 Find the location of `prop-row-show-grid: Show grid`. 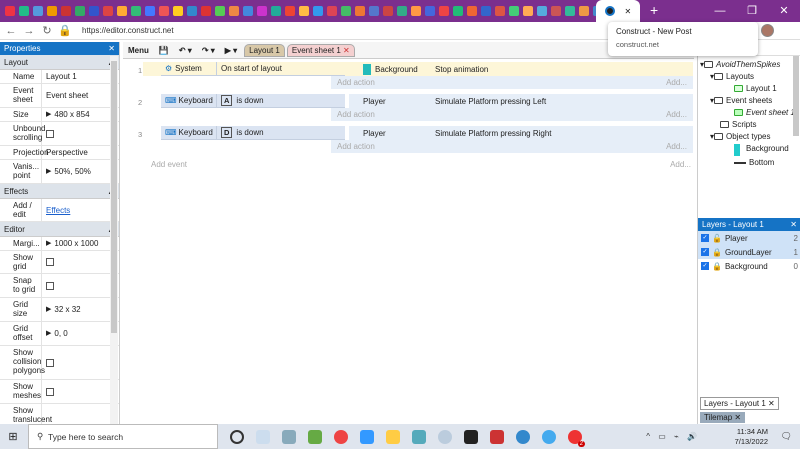

prop-row-show-grid: Show grid is located at coordinates (59, 262).